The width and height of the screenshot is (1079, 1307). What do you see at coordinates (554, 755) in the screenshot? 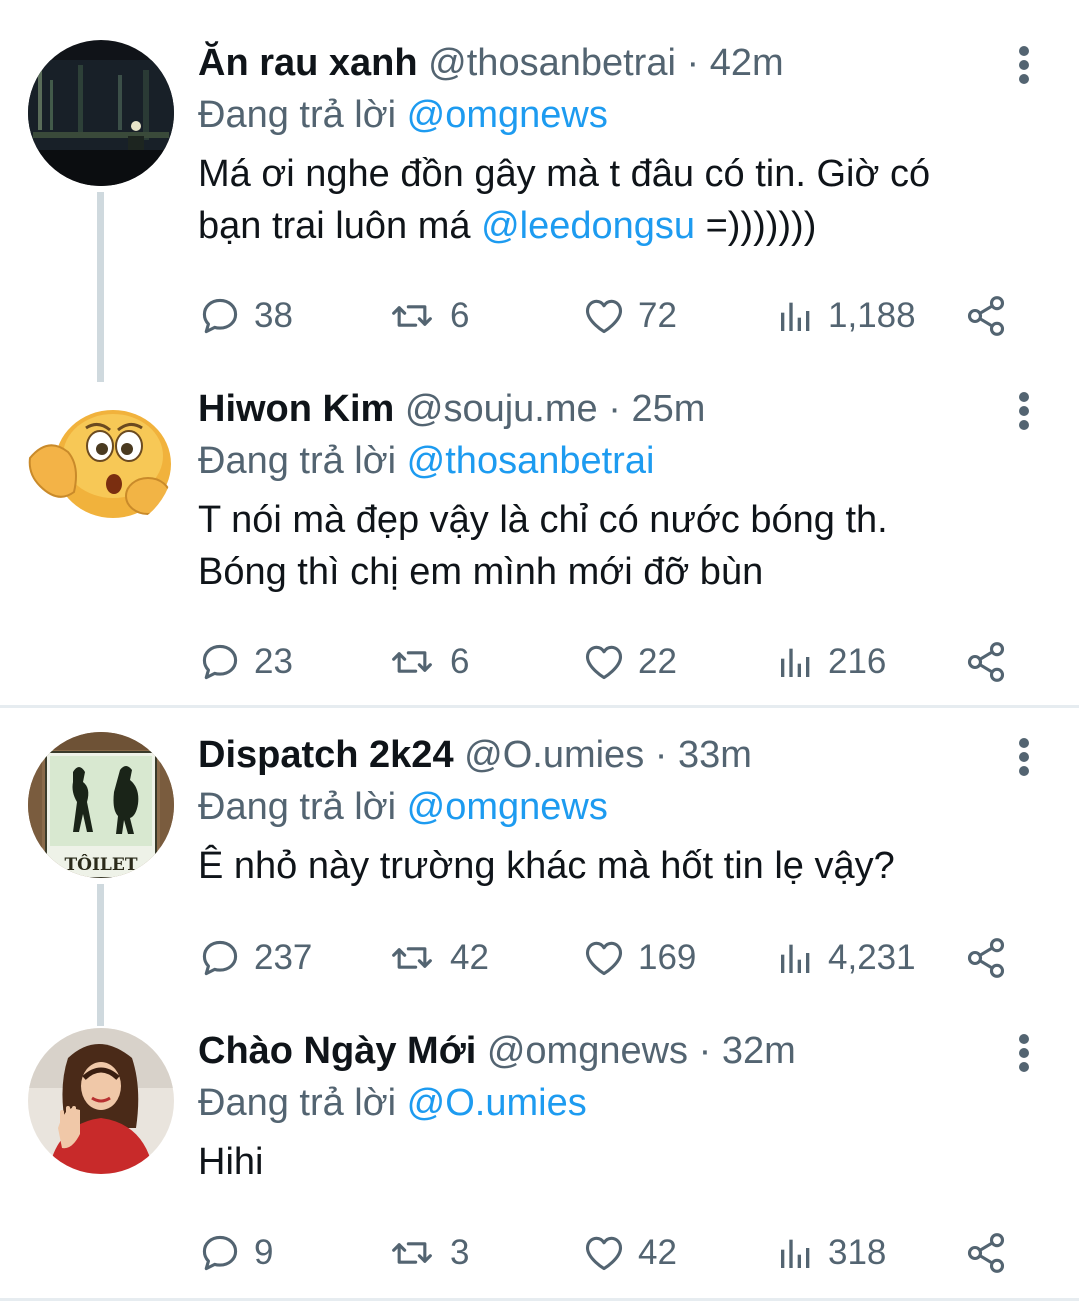
I see `username: @O.umies` at bounding box center [554, 755].